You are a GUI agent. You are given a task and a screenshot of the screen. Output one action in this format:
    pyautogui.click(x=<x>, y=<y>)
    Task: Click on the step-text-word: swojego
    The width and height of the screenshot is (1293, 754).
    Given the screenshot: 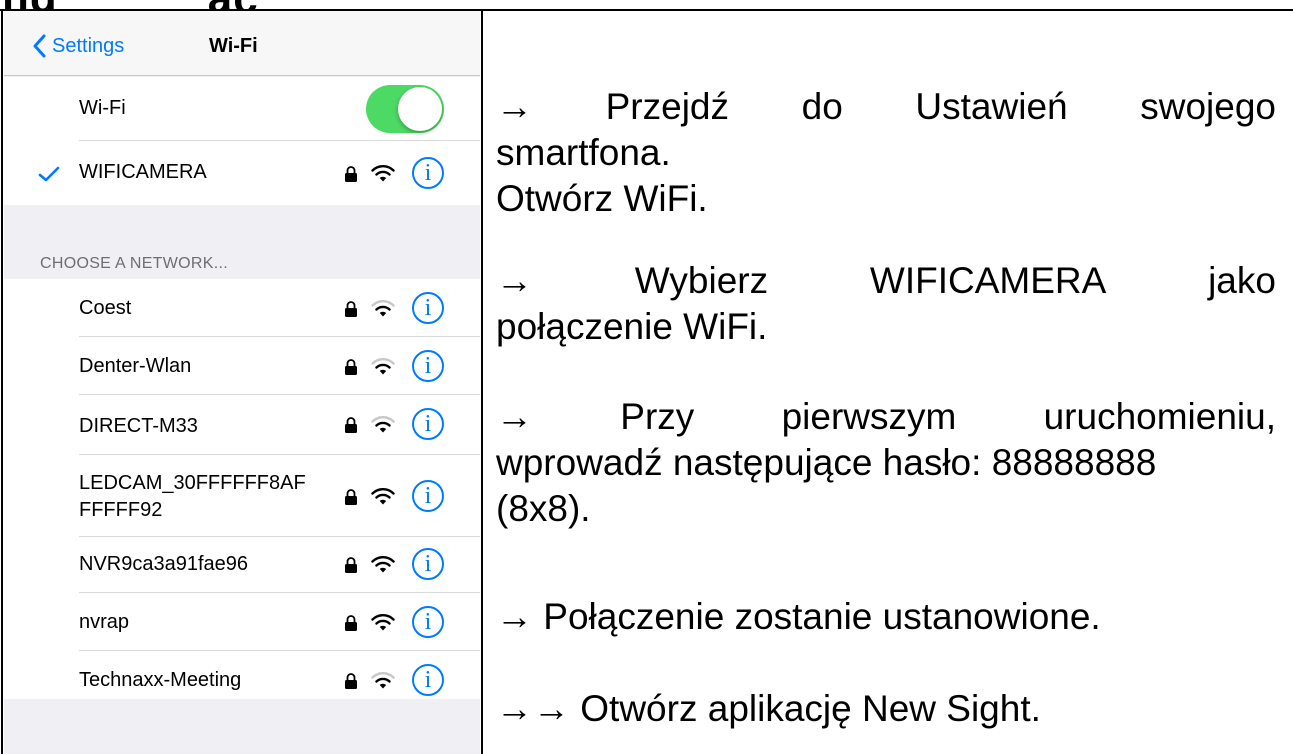 What is the action you would take?
    pyautogui.click(x=1208, y=106)
    